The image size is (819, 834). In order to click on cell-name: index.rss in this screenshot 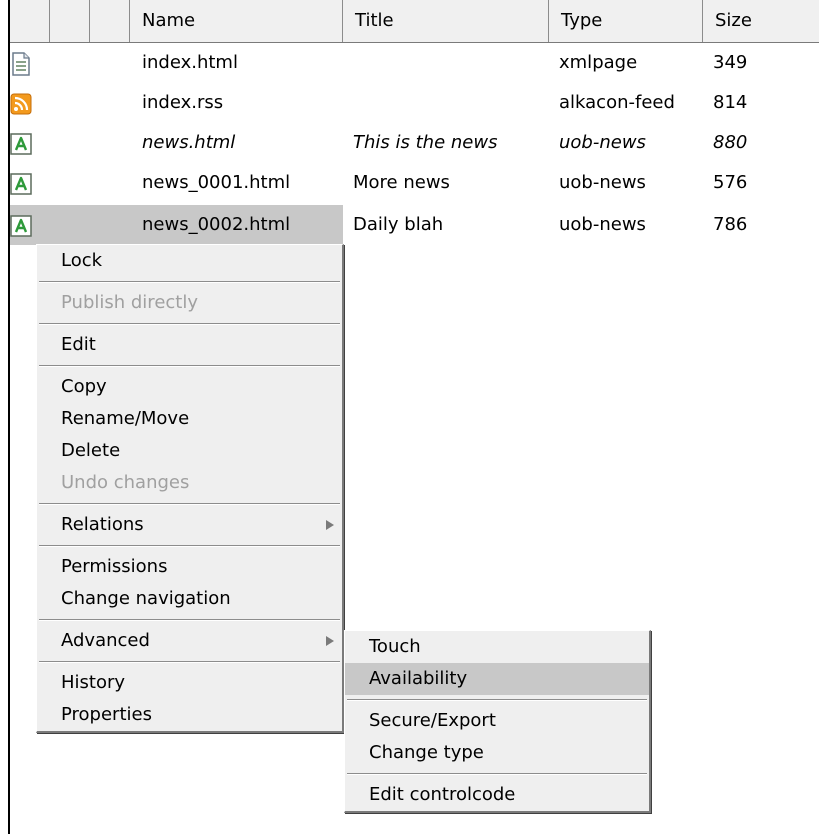, I will do `click(183, 102)`.